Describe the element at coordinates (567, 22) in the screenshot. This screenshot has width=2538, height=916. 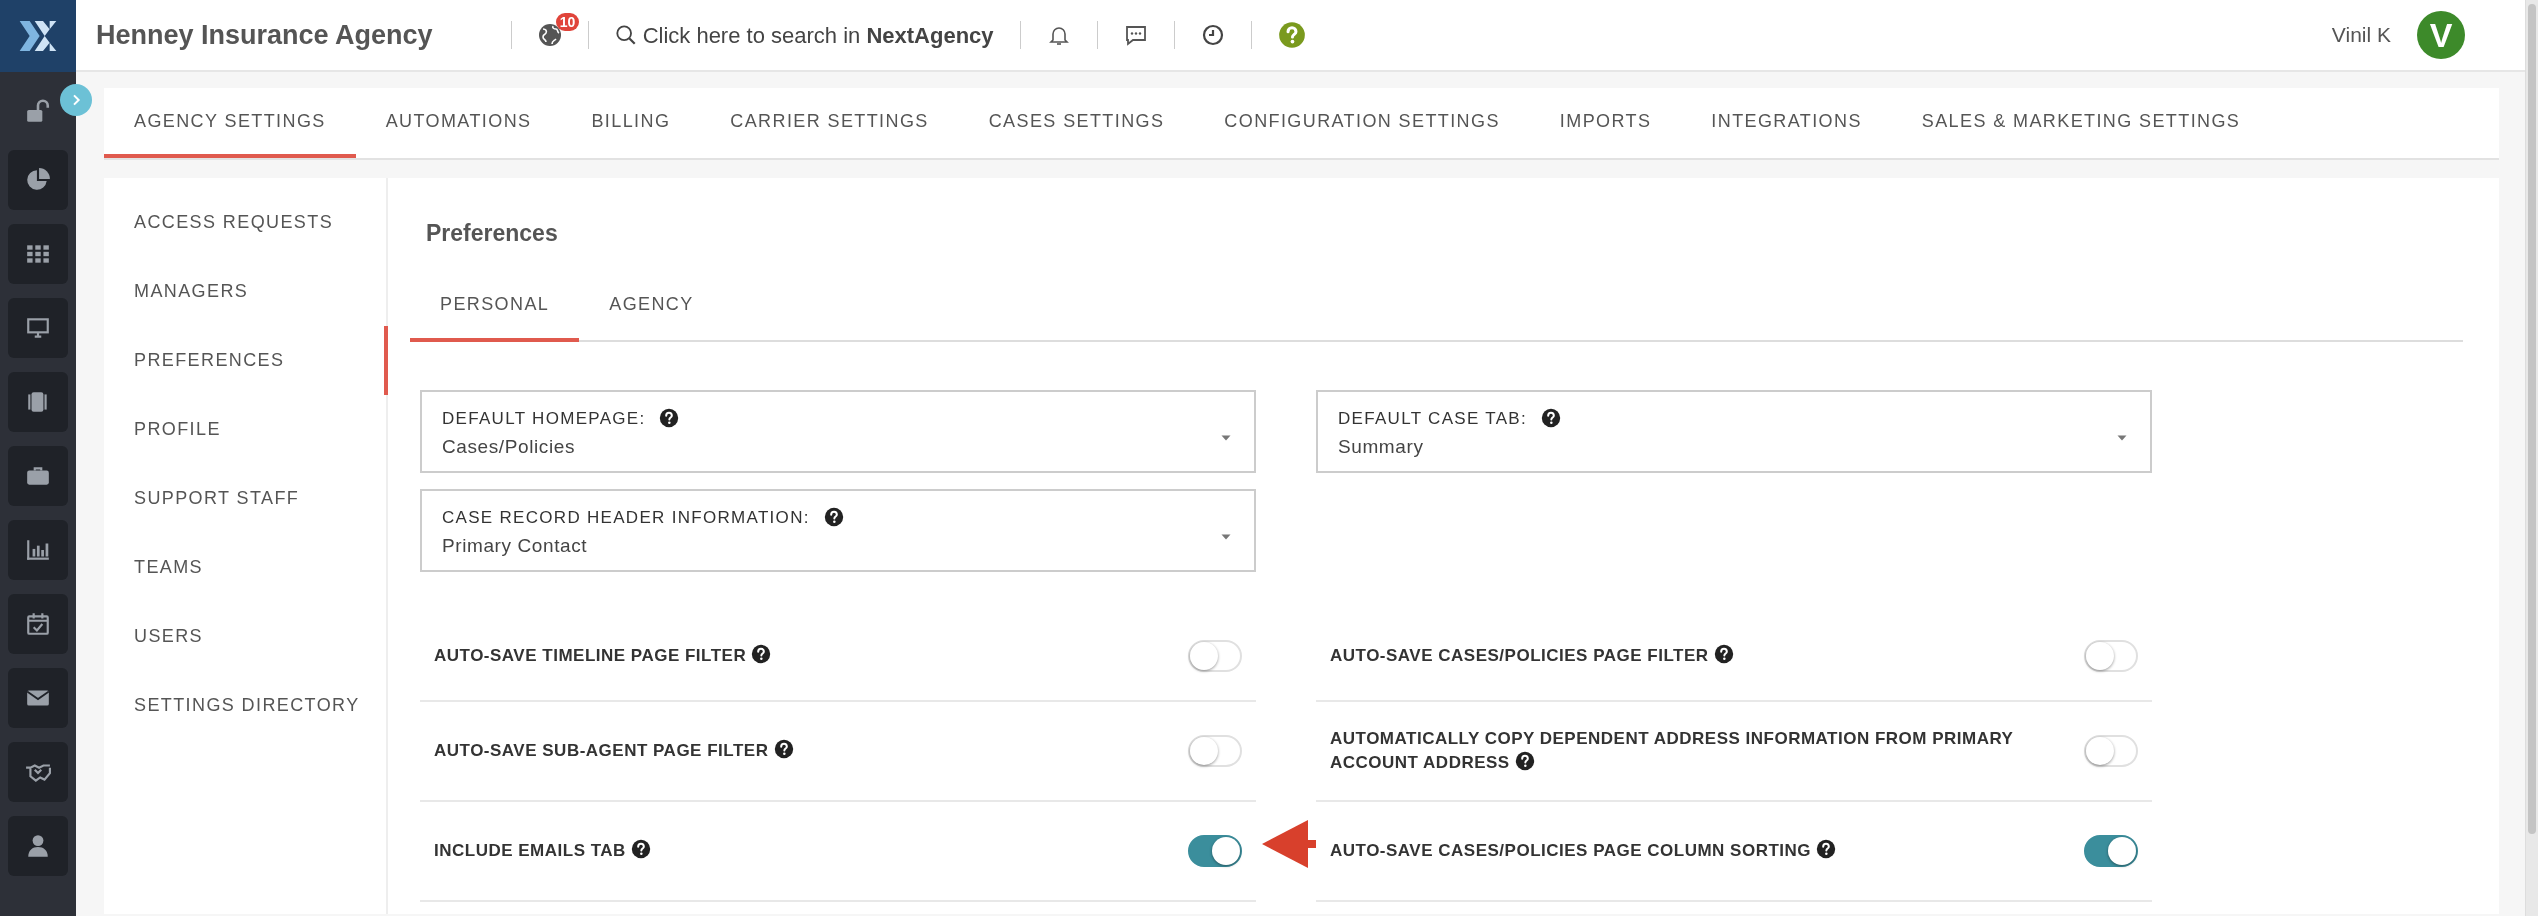
I see `notification-badge: 10` at that location.